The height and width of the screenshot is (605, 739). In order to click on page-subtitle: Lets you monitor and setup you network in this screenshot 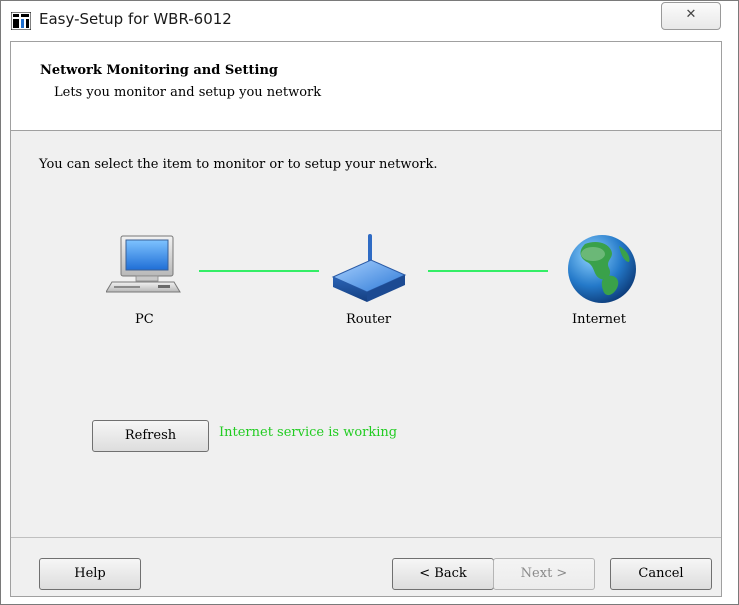, I will do `click(188, 92)`.